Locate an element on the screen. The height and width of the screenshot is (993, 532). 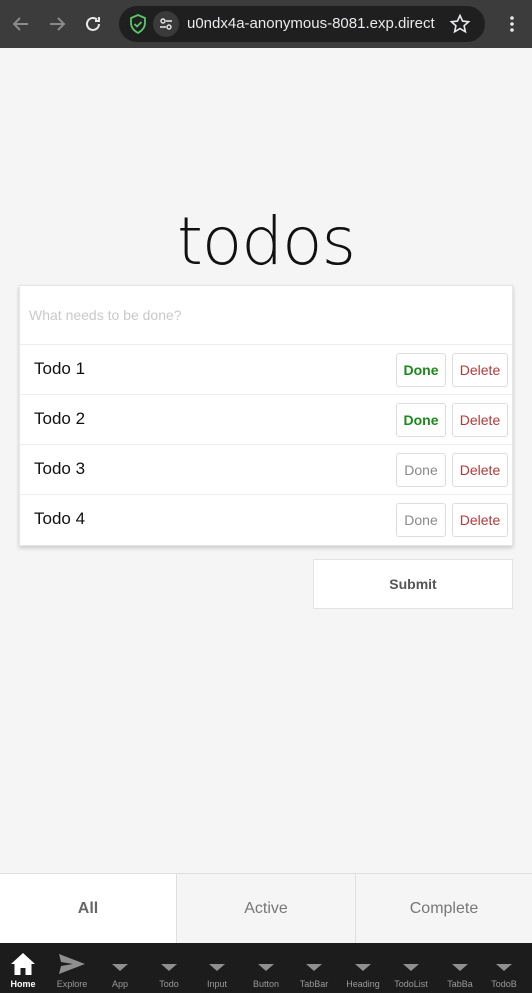
nav-item-todolist: TodoList is located at coordinates (411, 968).